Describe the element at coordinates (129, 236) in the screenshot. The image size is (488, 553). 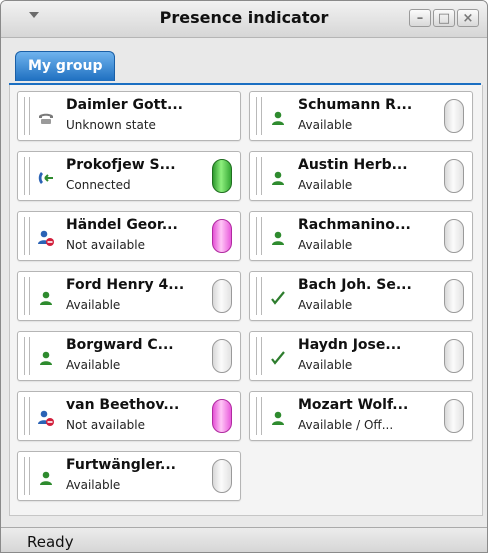
I see `contact-card: Händel Geor... Not available` at that location.